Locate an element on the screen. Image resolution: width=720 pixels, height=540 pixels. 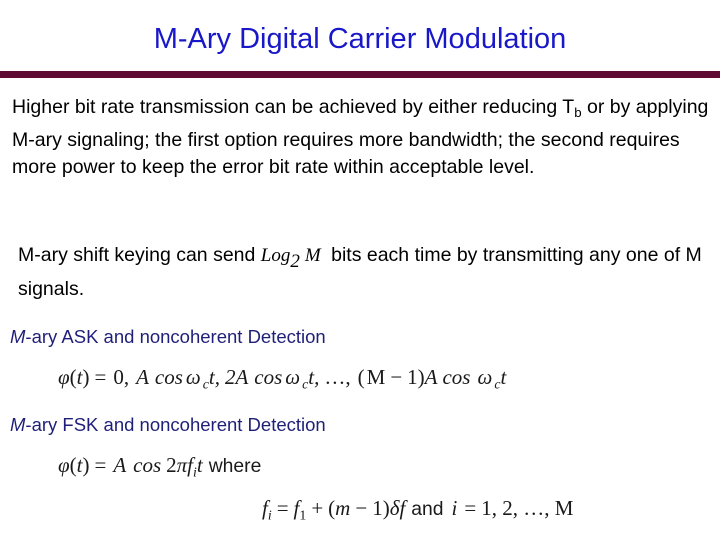
eq3-m: m is located at coordinates (343, 508).